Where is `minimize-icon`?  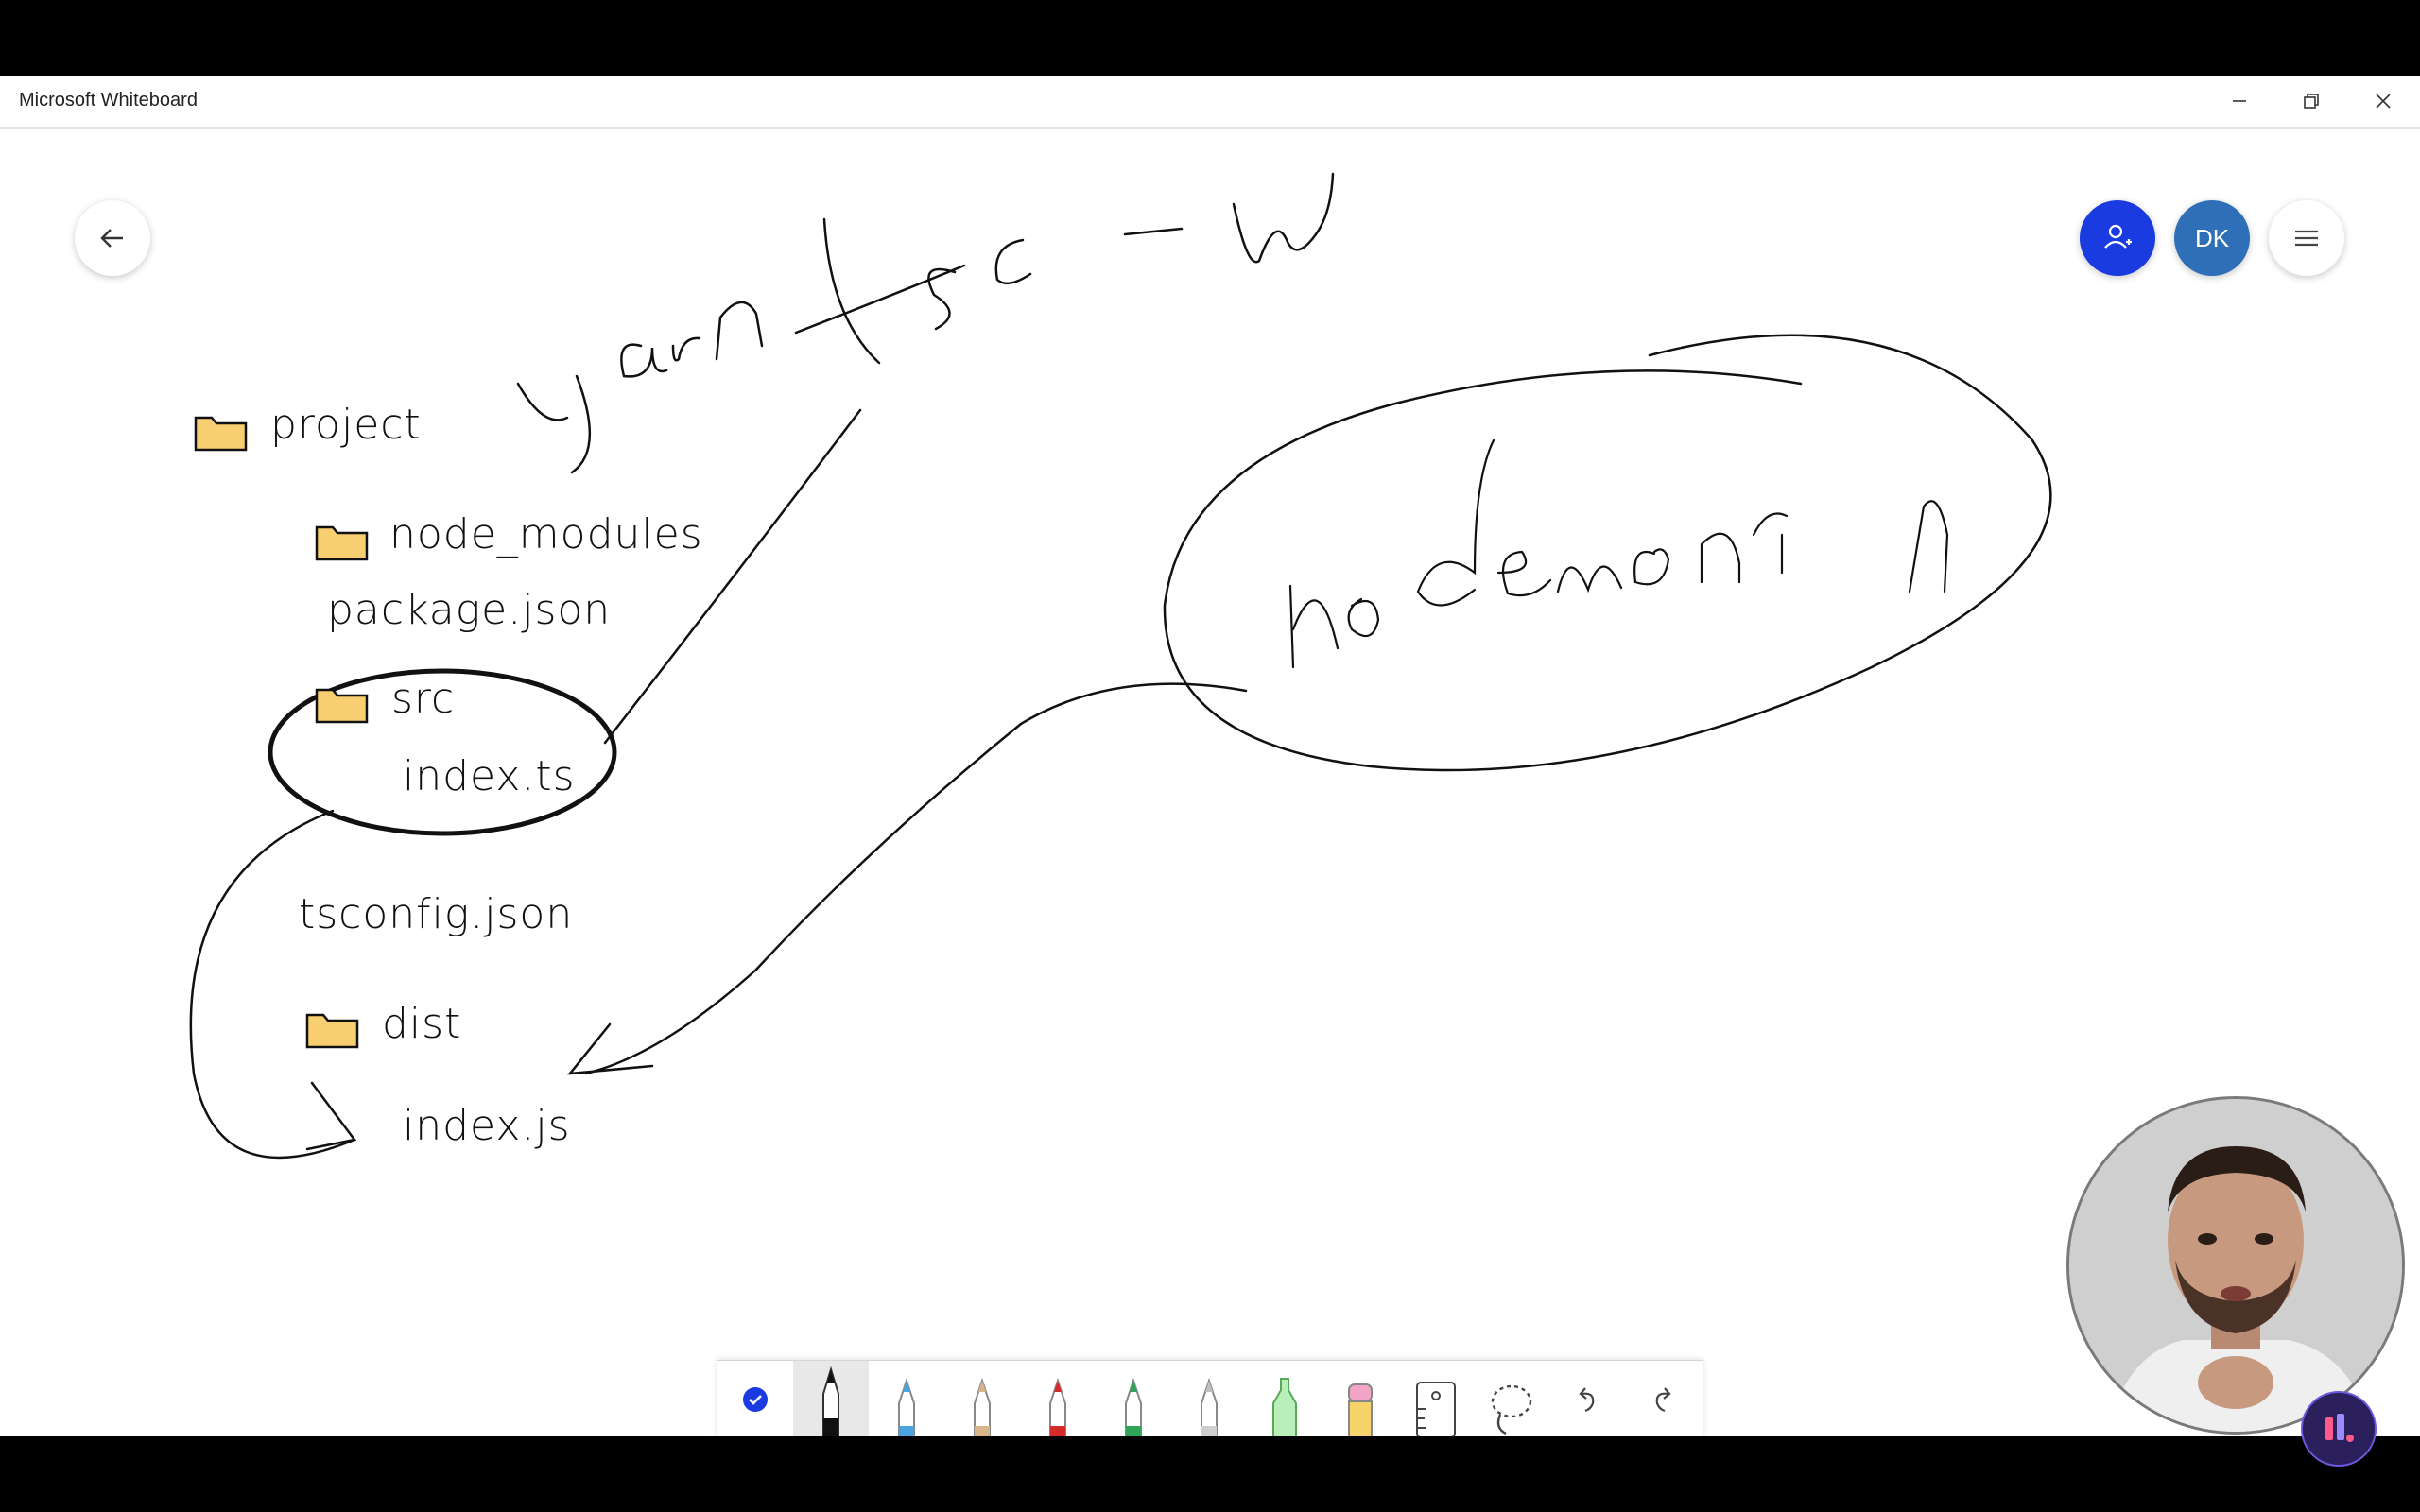
minimize-icon is located at coordinates (2239, 101).